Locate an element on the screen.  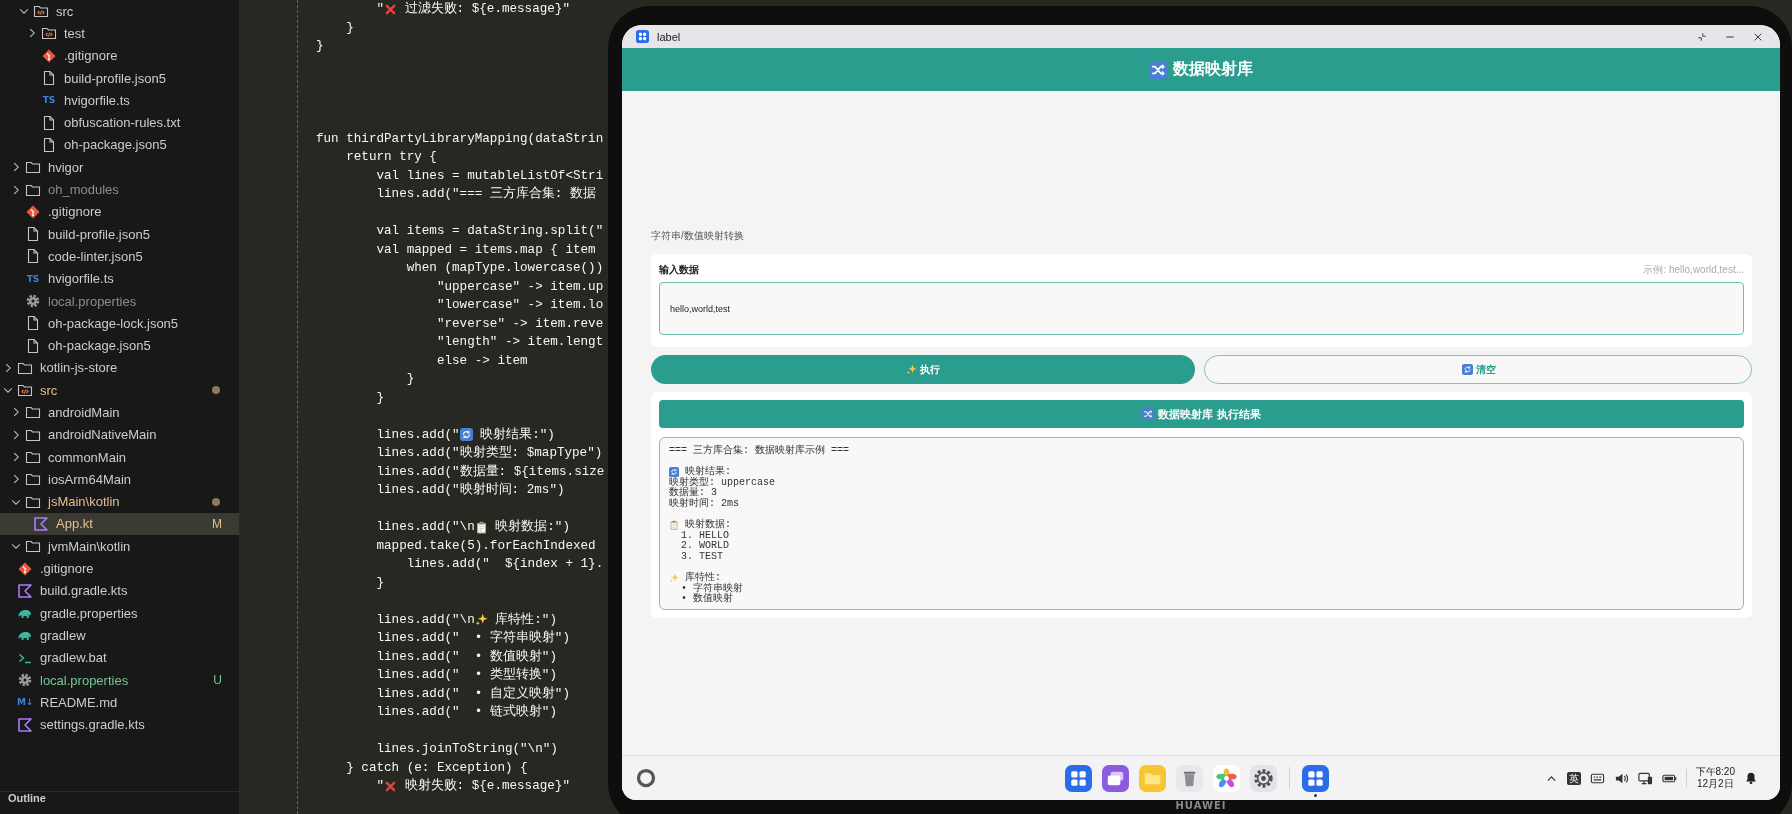
settings-icon is located at coordinates (1263, 778).